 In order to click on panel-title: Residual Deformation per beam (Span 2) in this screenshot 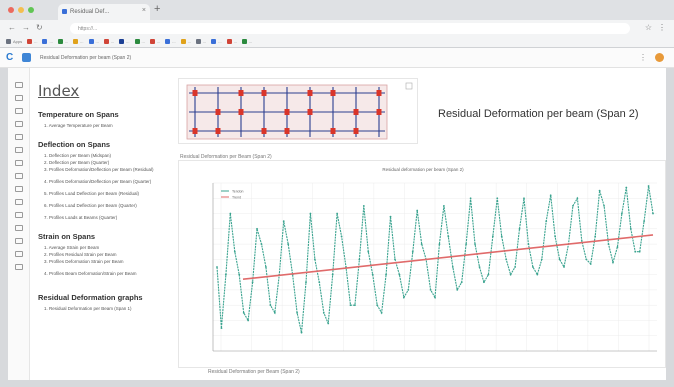, I will do `click(538, 114)`.